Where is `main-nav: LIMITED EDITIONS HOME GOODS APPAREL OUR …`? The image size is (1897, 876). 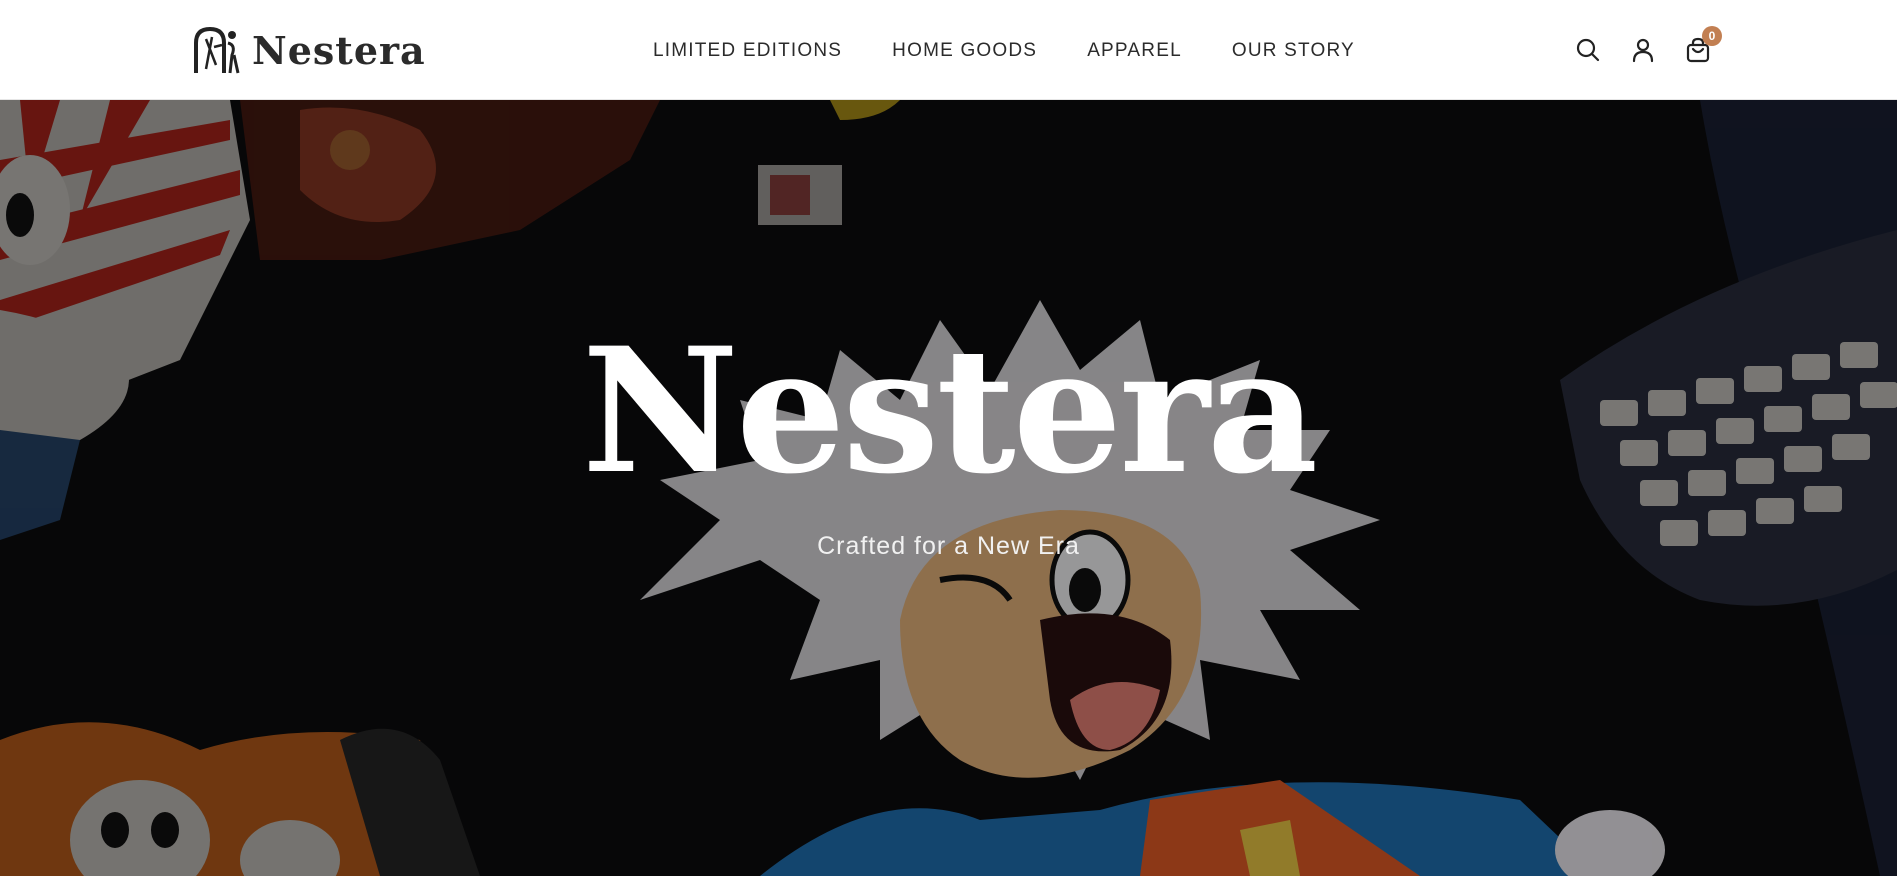
main-nav: LIMITED EDITIONS HOME GOODS APPAREL OUR … is located at coordinates (1004, 51).